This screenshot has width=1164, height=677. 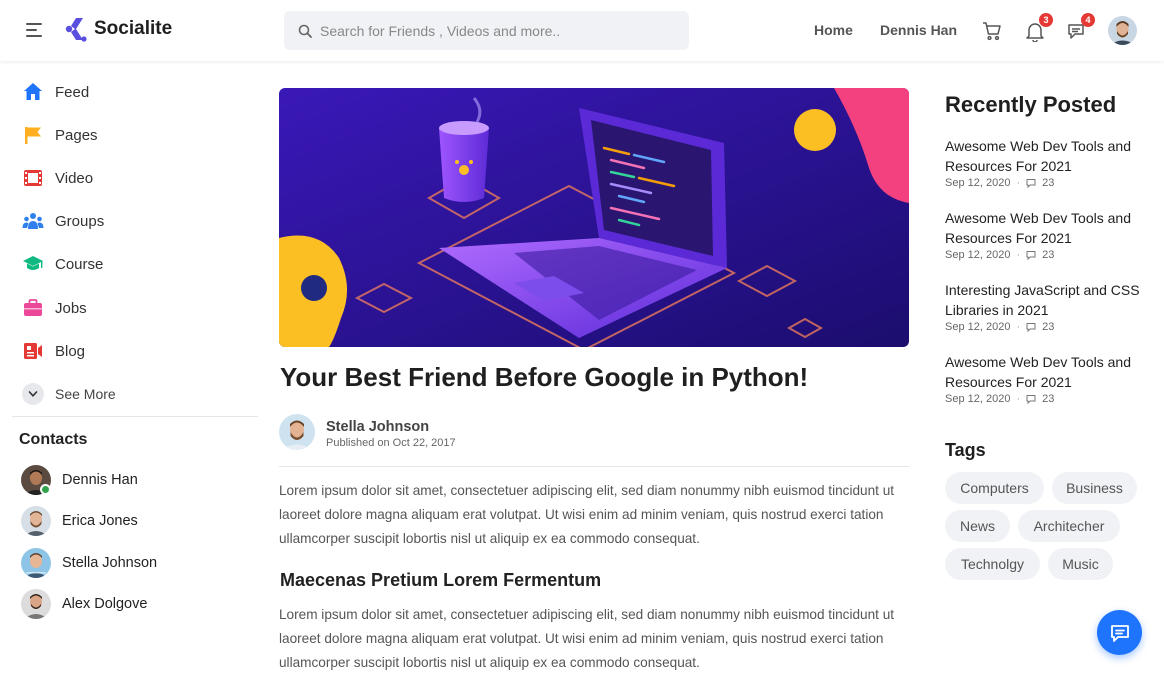 What do you see at coordinates (1094, 488) in the screenshot?
I see `tag-business: Business` at bounding box center [1094, 488].